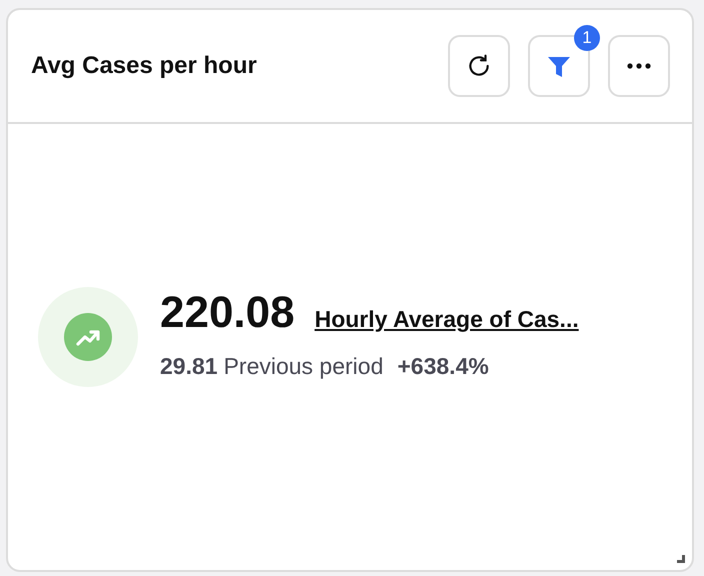  Describe the element at coordinates (227, 313) in the screenshot. I see `metric-value: 220.08` at that location.